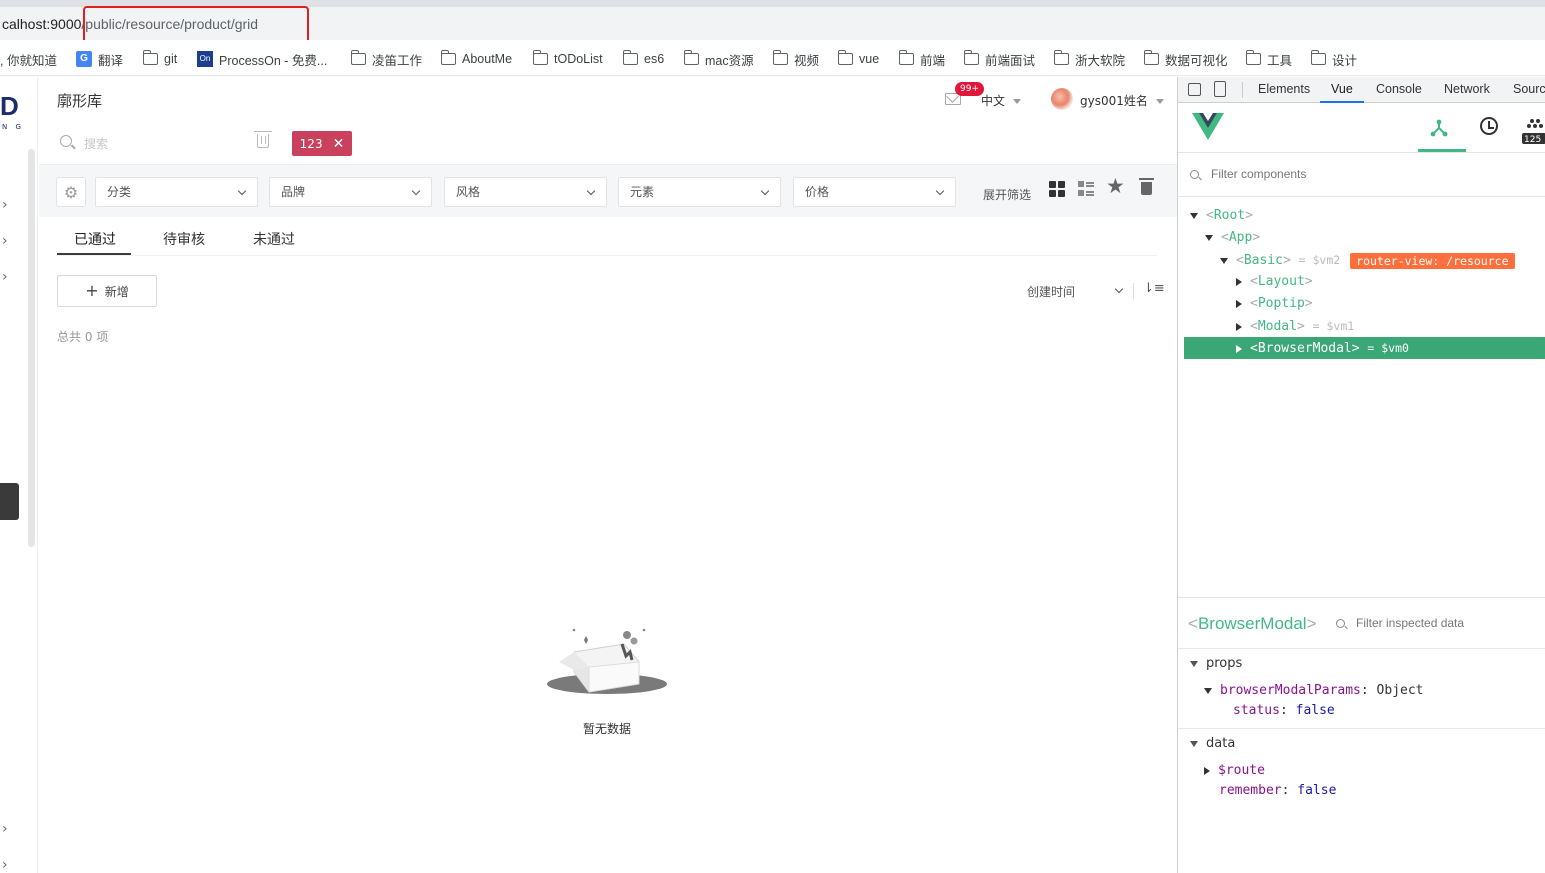  I want to click on filter-components-input, so click(1361, 174).